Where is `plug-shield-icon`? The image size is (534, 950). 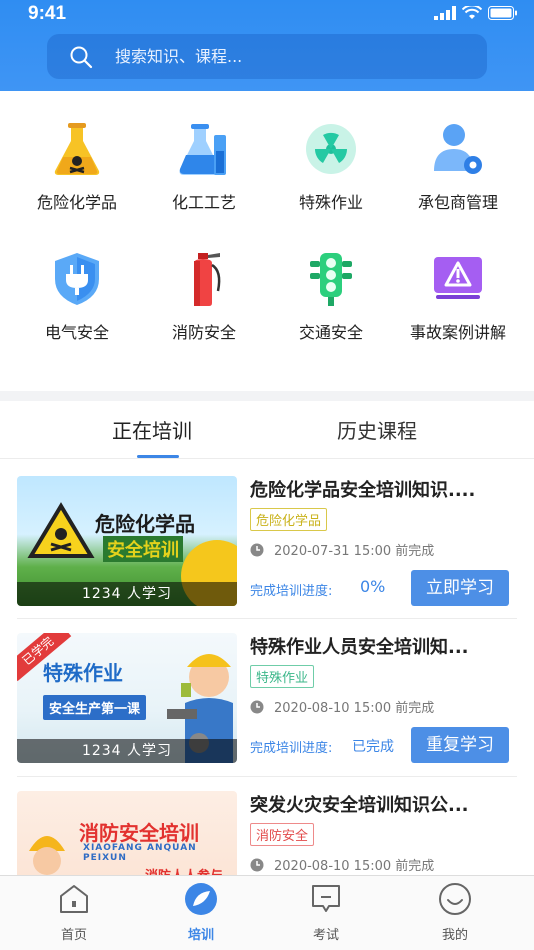
plug-shield-icon is located at coordinates (77, 279).